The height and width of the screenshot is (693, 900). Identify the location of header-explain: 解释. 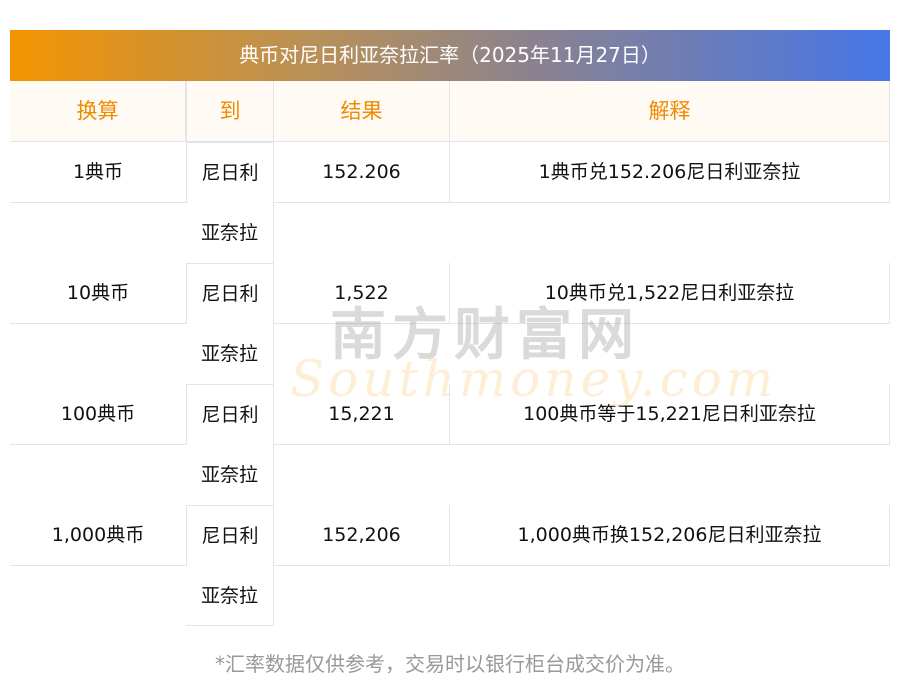
(670, 111).